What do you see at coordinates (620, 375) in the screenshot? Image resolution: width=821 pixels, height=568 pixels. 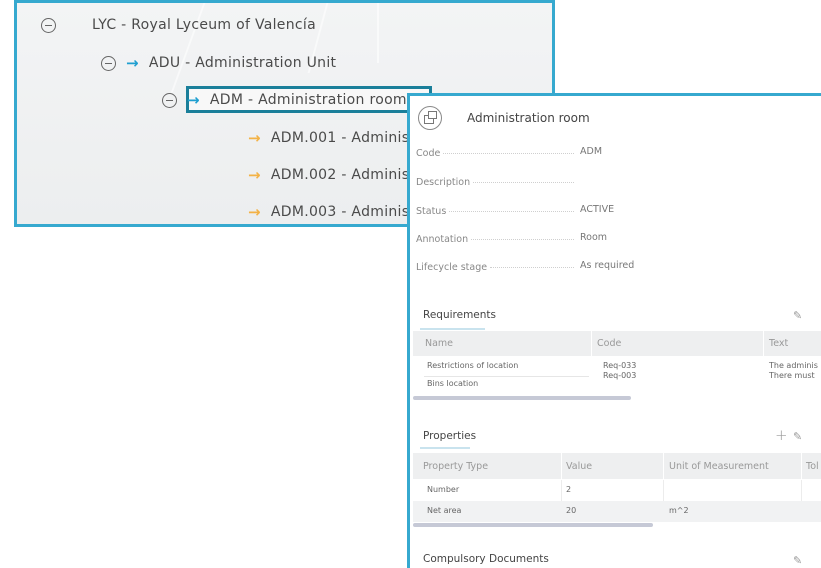 I see `cell-code: Req-003` at bounding box center [620, 375].